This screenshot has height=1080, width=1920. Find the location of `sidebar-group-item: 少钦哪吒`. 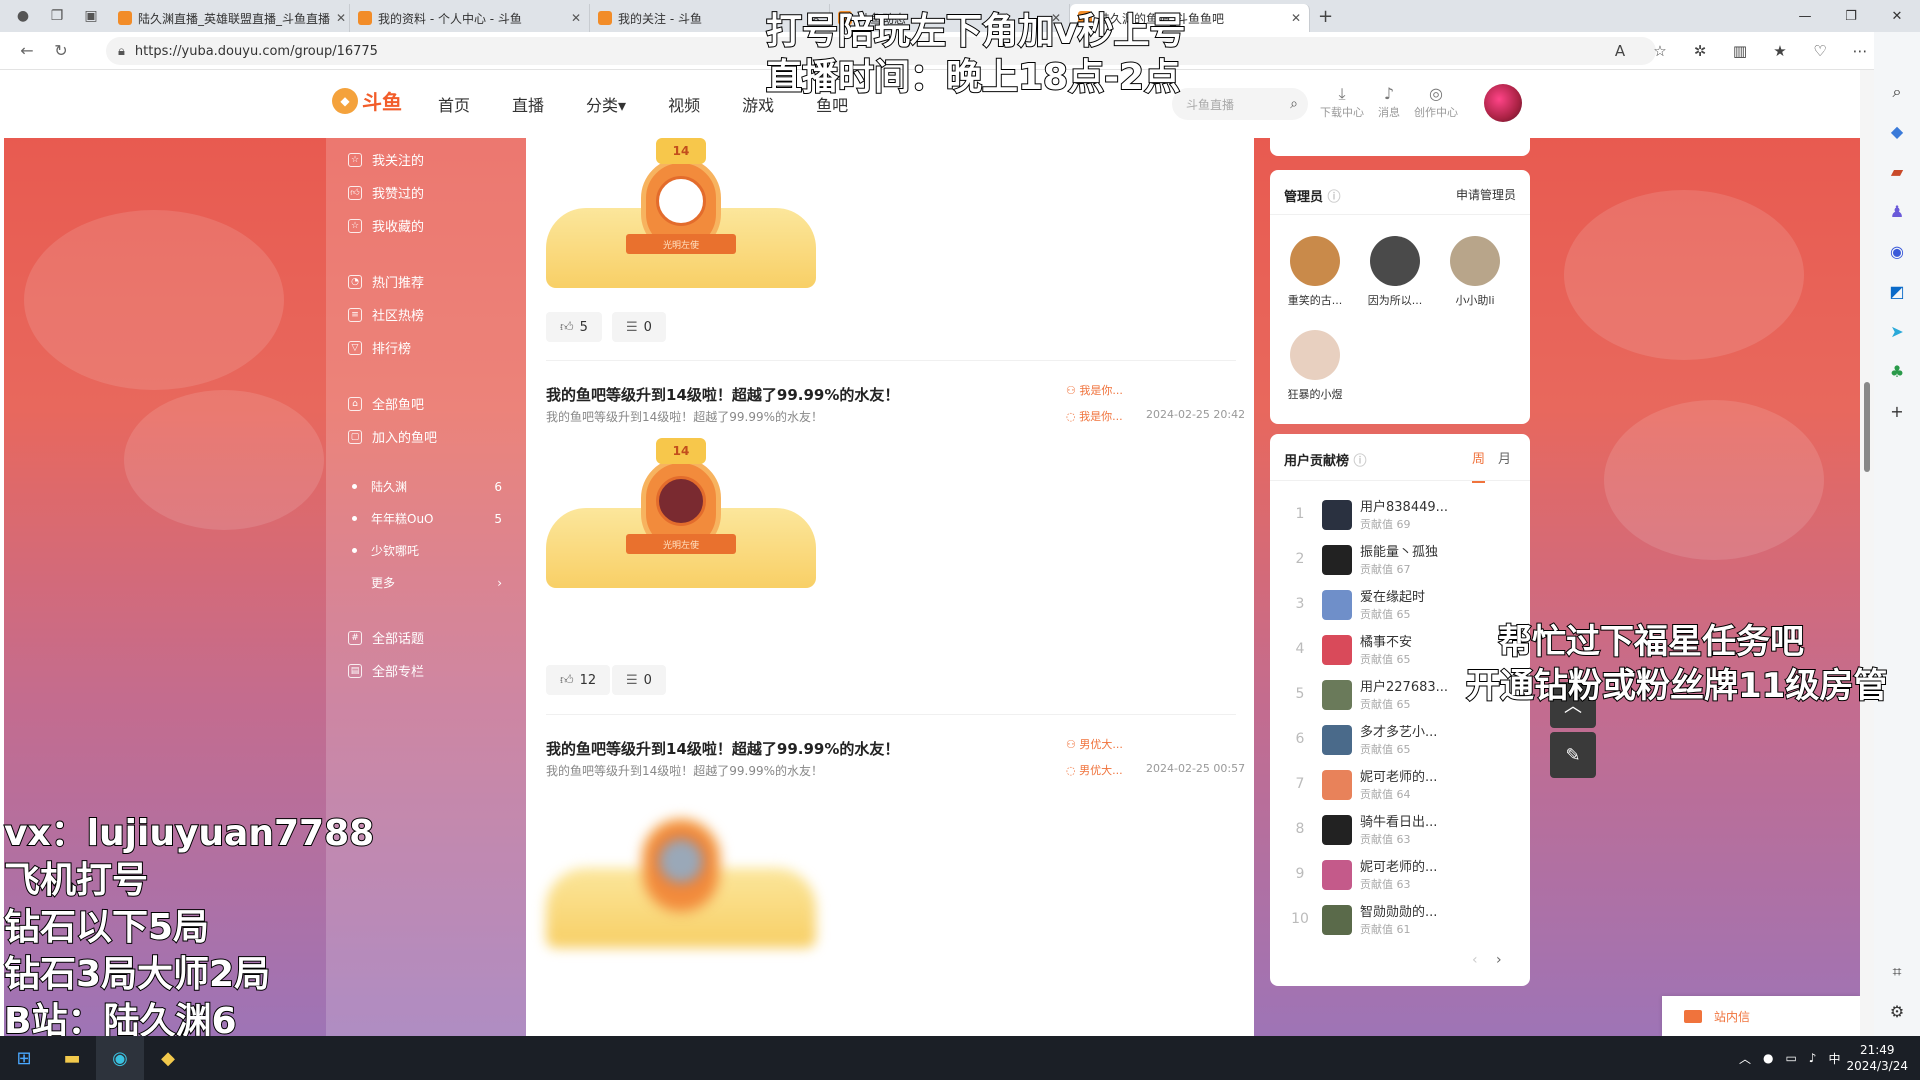

sidebar-group-item: 少钦哪吒 is located at coordinates (427, 550).